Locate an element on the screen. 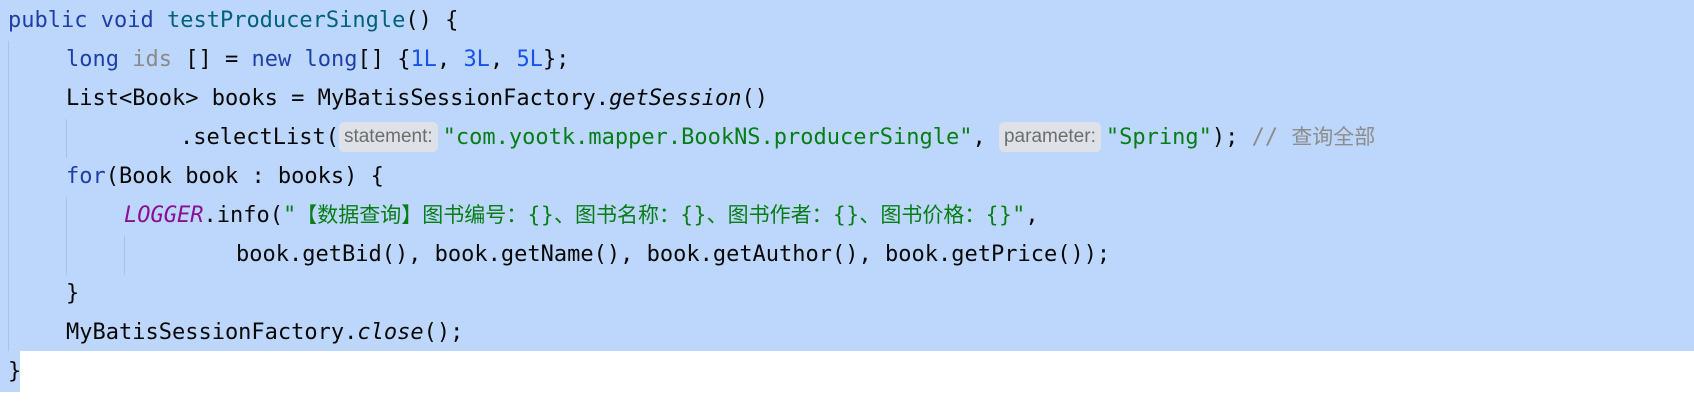 Image resolution: width=1694 pixels, height=412 pixels. code-line-5: for(Book book : books) { is located at coordinates (225, 176).